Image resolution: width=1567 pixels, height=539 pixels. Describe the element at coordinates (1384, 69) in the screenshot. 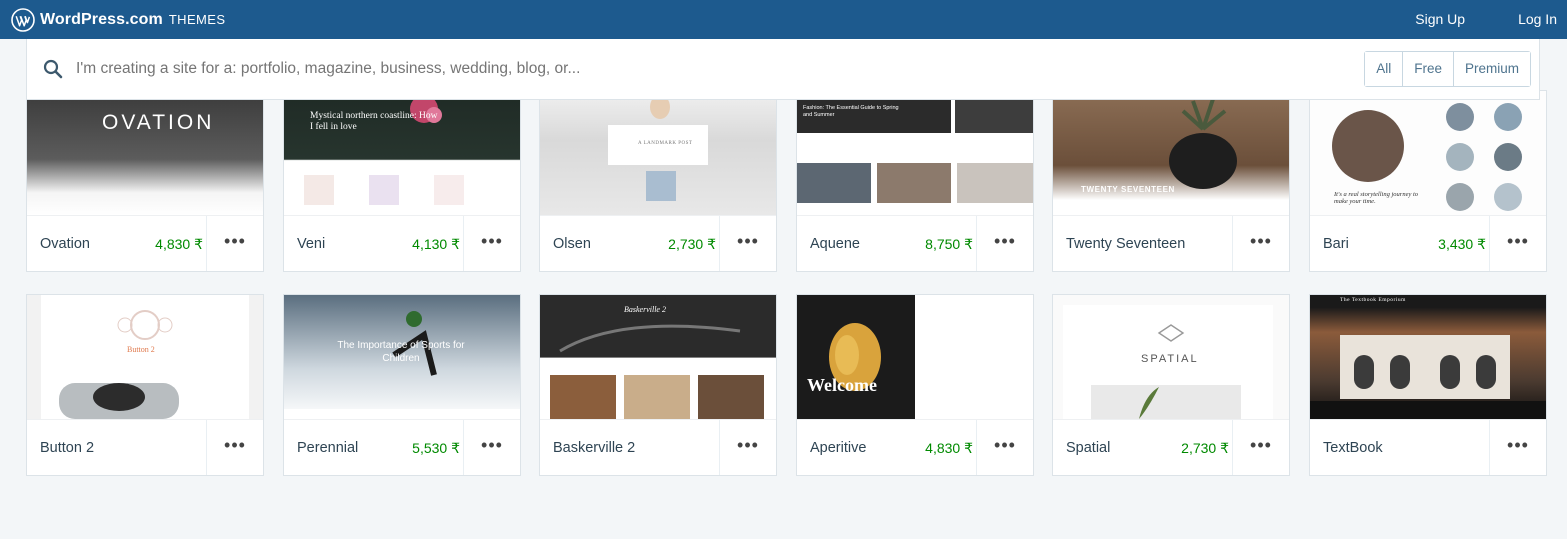

I see `filter-all-button: All` at that location.